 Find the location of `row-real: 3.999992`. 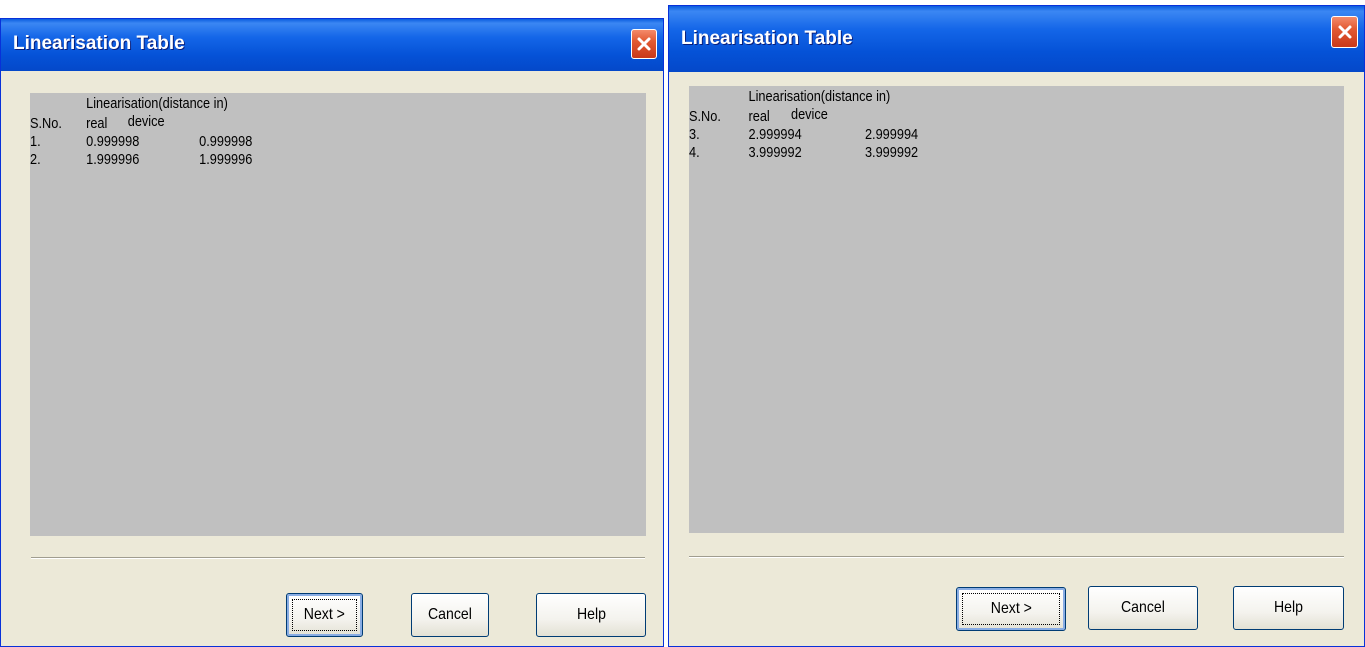

row-real: 3.999992 is located at coordinates (775, 152).